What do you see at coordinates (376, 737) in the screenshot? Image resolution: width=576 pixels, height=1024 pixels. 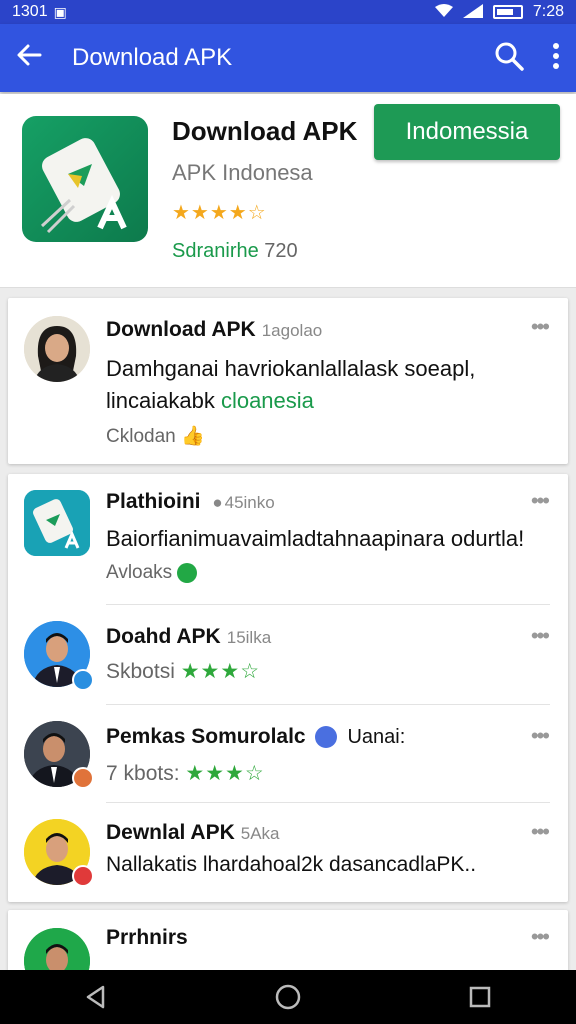 I see `review-date: Uanai:` at bounding box center [376, 737].